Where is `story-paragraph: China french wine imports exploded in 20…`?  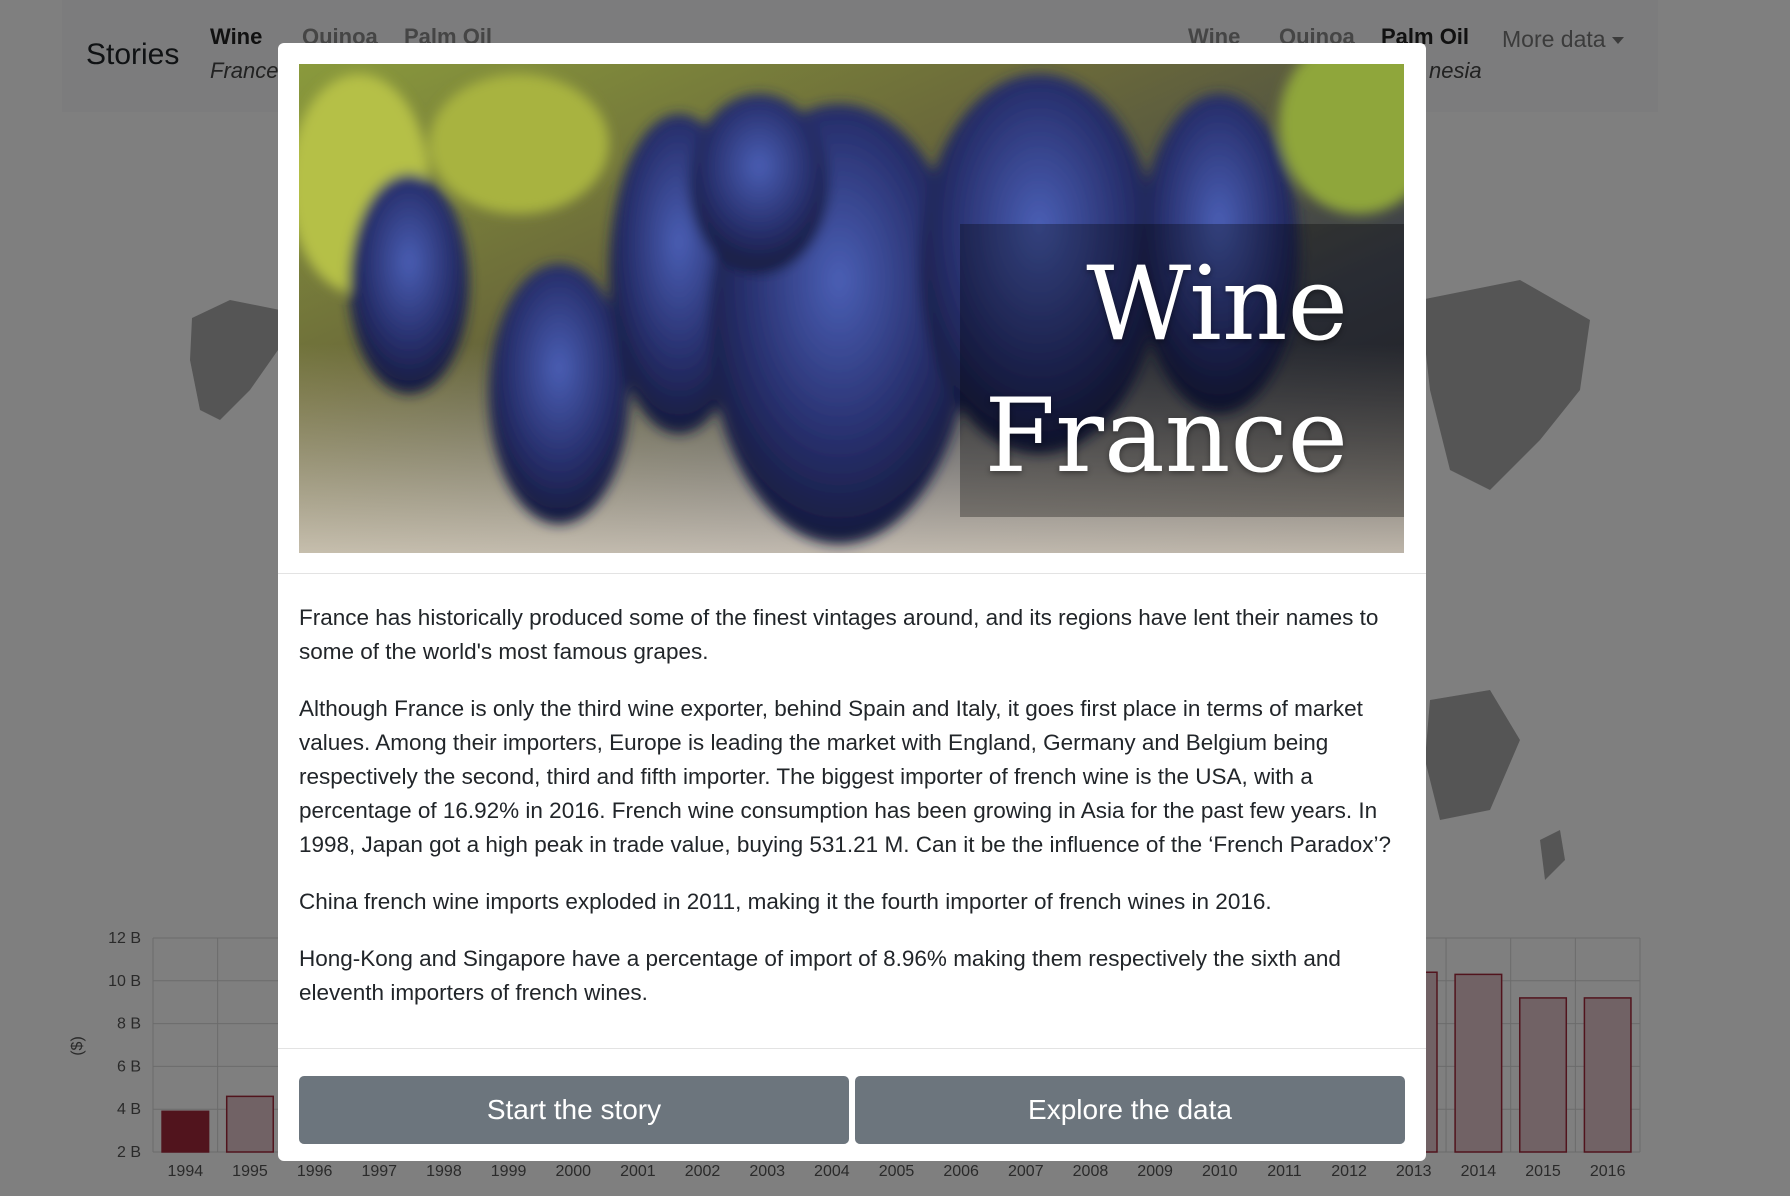 story-paragraph: China french wine imports exploded in 20… is located at coordinates (785, 901).